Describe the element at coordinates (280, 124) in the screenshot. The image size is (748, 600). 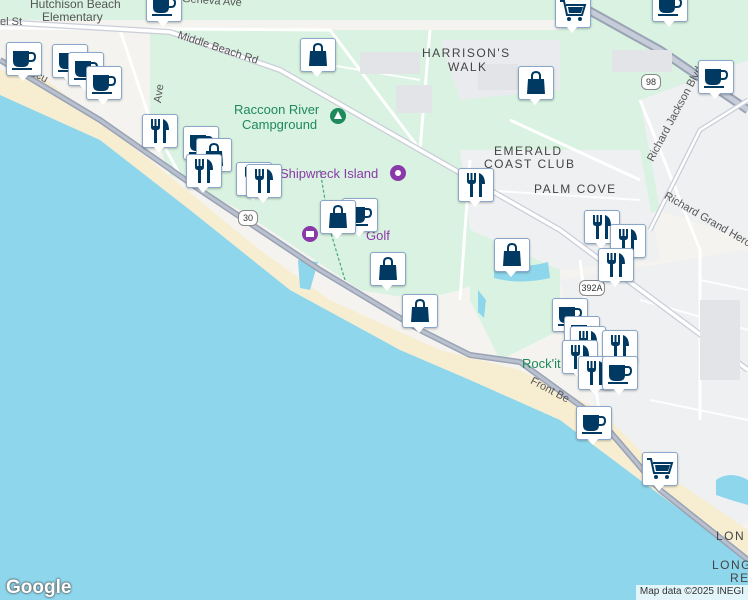
I see `label-raccoon-river-2: Campground` at that location.